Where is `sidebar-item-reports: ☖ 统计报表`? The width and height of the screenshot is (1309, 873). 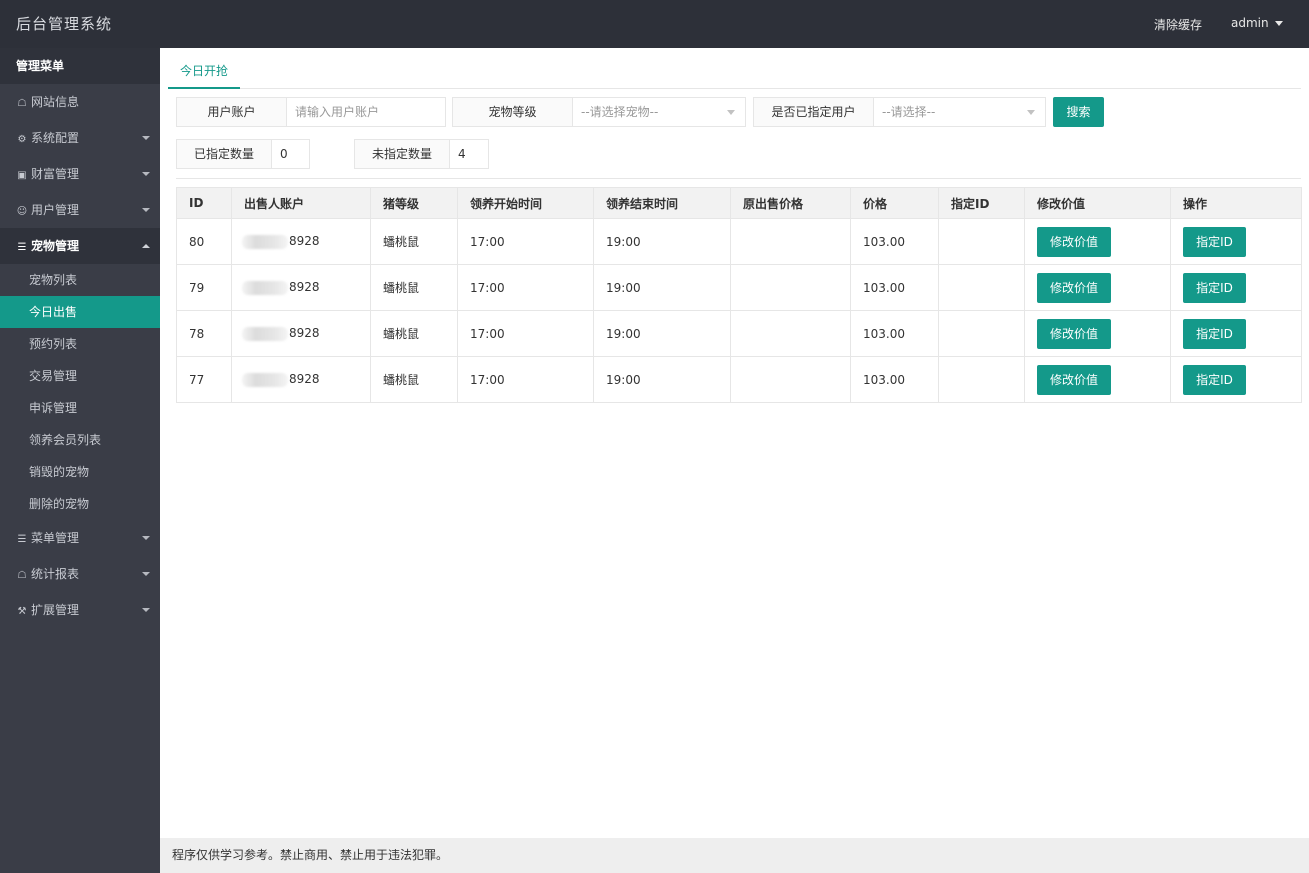 sidebar-item-reports: ☖ 统计报表 is located at coordinates (80, 574).